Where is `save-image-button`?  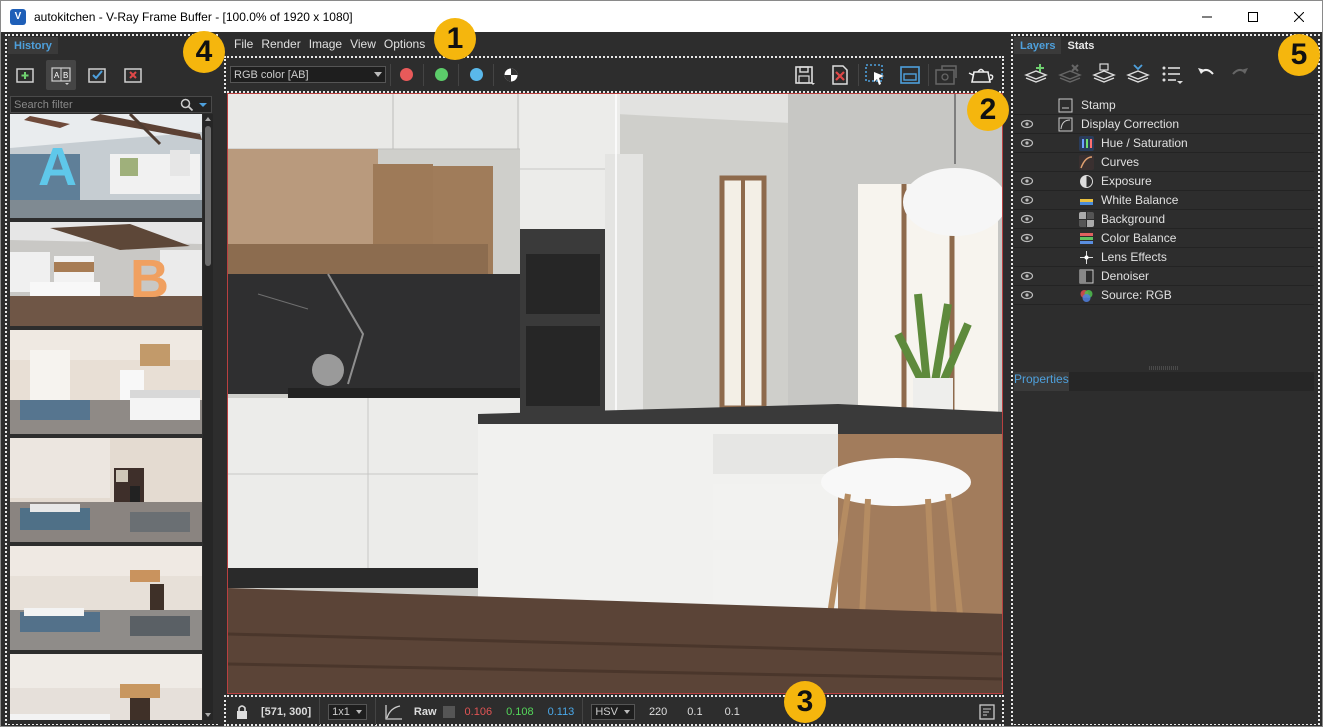
save-image-button is located at coordinates (805, 75).